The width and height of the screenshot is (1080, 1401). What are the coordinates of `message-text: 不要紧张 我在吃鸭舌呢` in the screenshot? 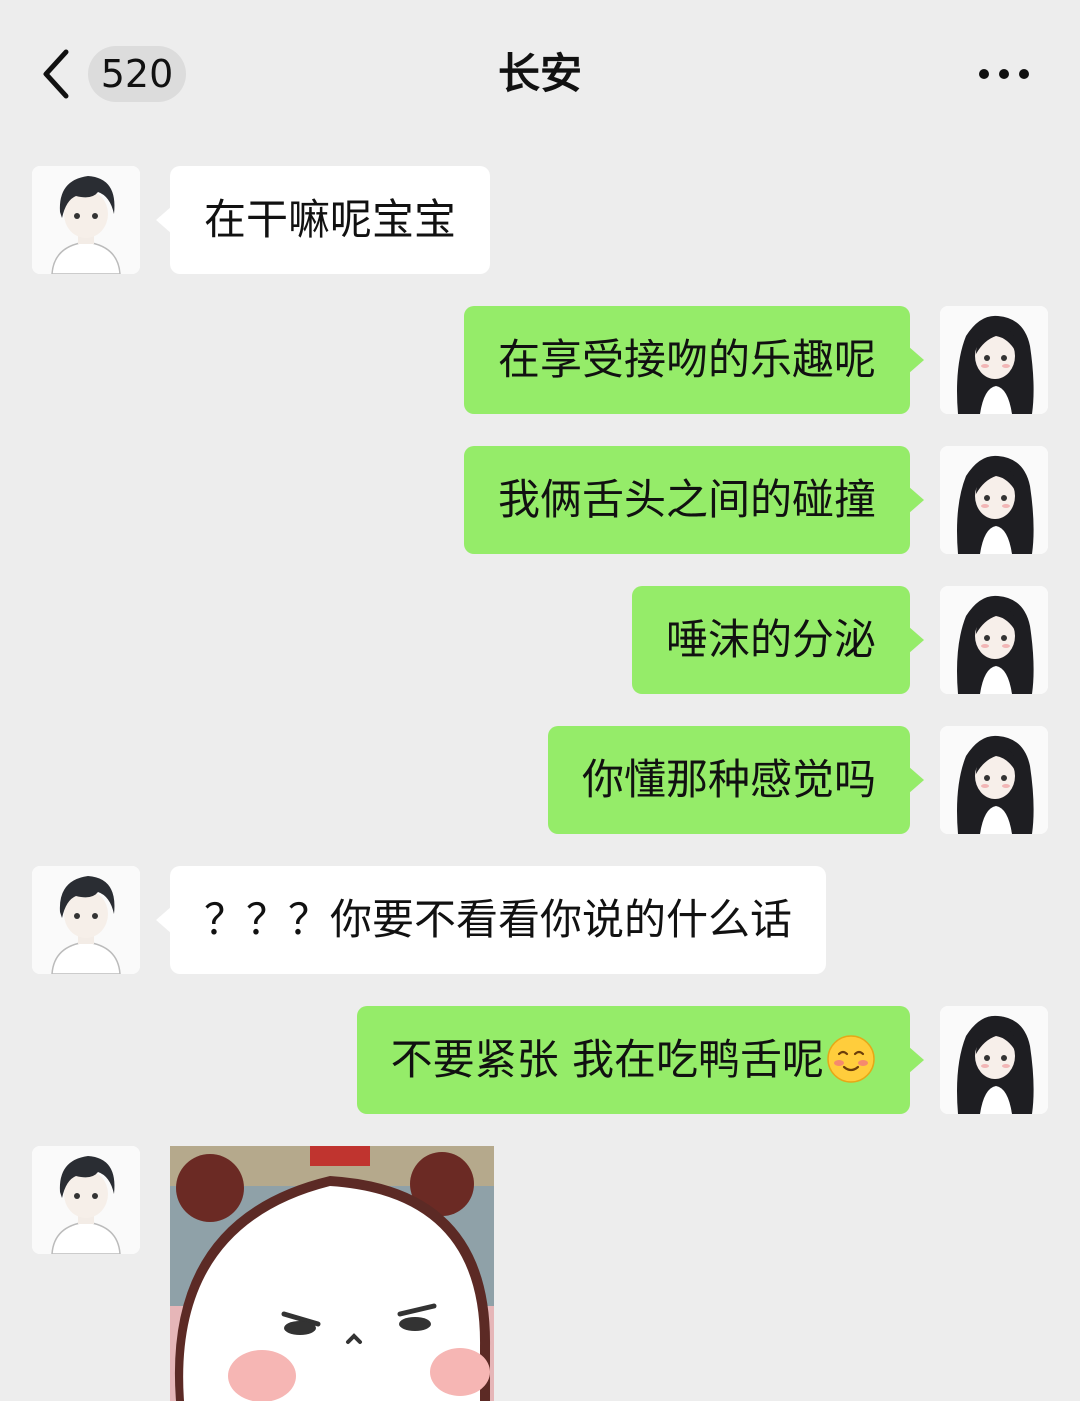 It's located at (607, 1059).